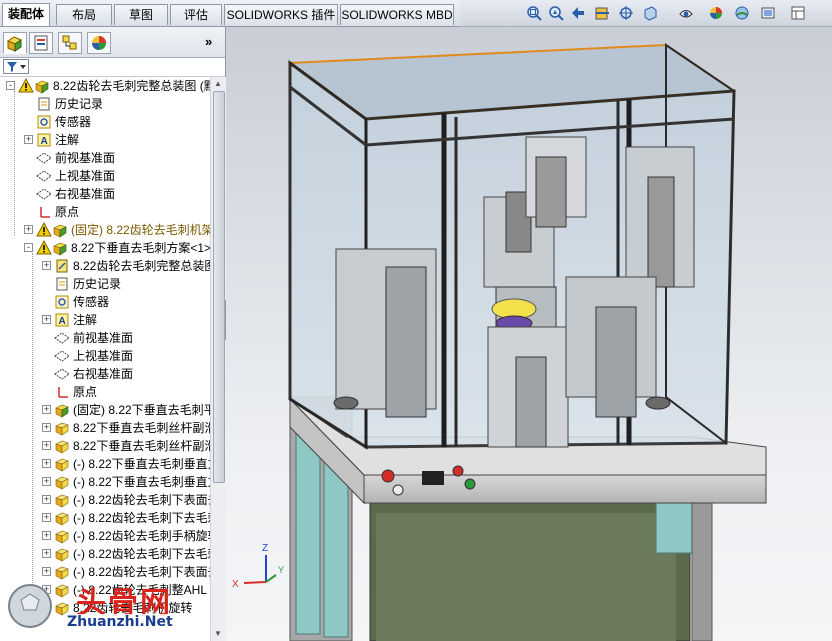 The height and width of the screenshot is (641, 832). Describe the element at coordinates (105, 122) in the screenshot. I see `tree-item: 传感器` at that location.